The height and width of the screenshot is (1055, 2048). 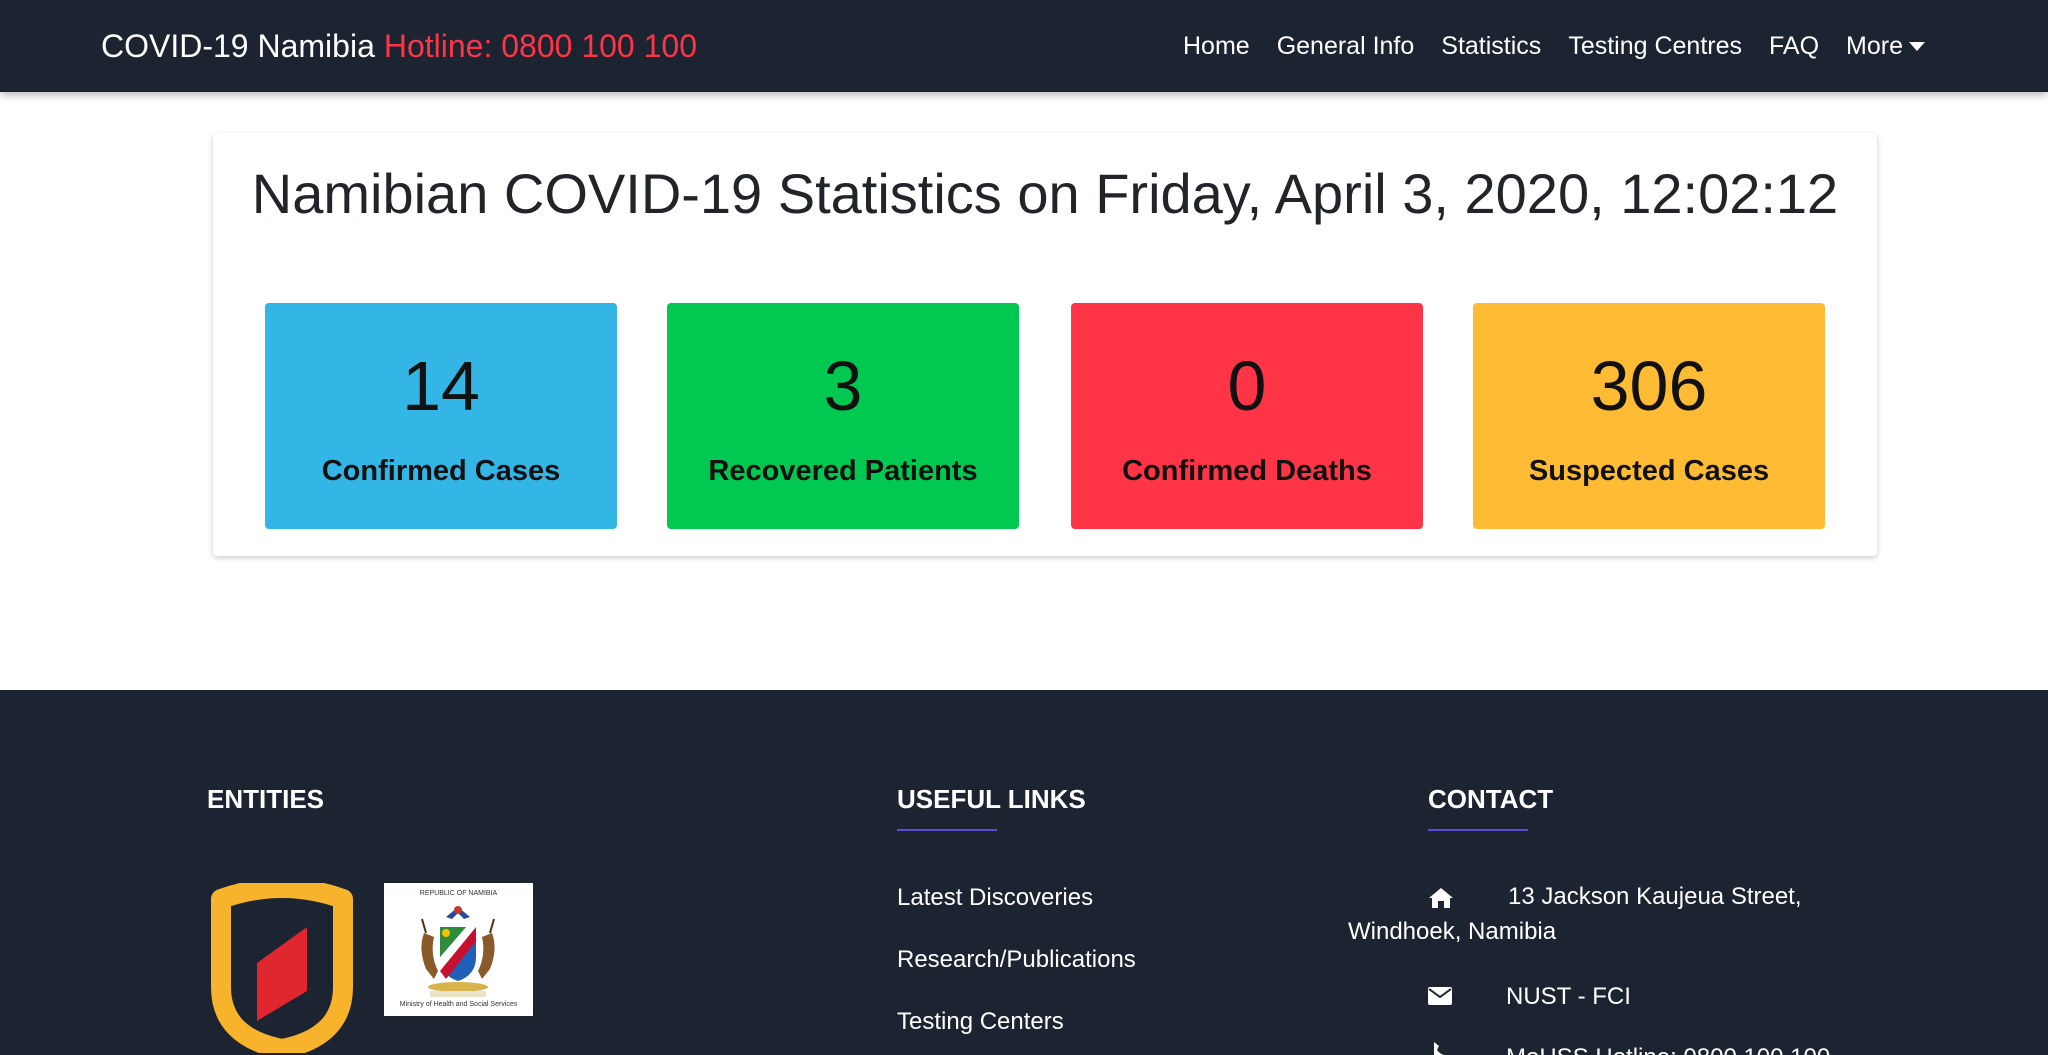 What do you see at coordinates (1478, 830) in the screenshot?
I see `contact-underline` at bounding box center [1478, 830].